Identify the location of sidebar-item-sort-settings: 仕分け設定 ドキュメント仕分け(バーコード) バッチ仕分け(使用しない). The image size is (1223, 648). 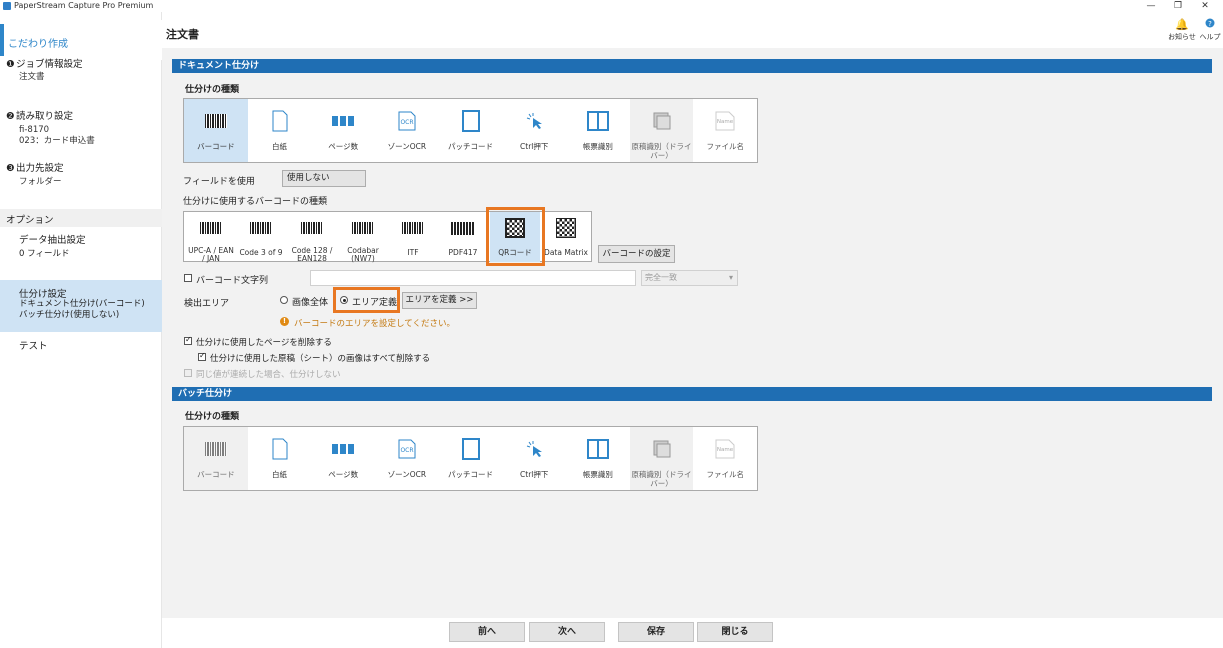
(81, 306).